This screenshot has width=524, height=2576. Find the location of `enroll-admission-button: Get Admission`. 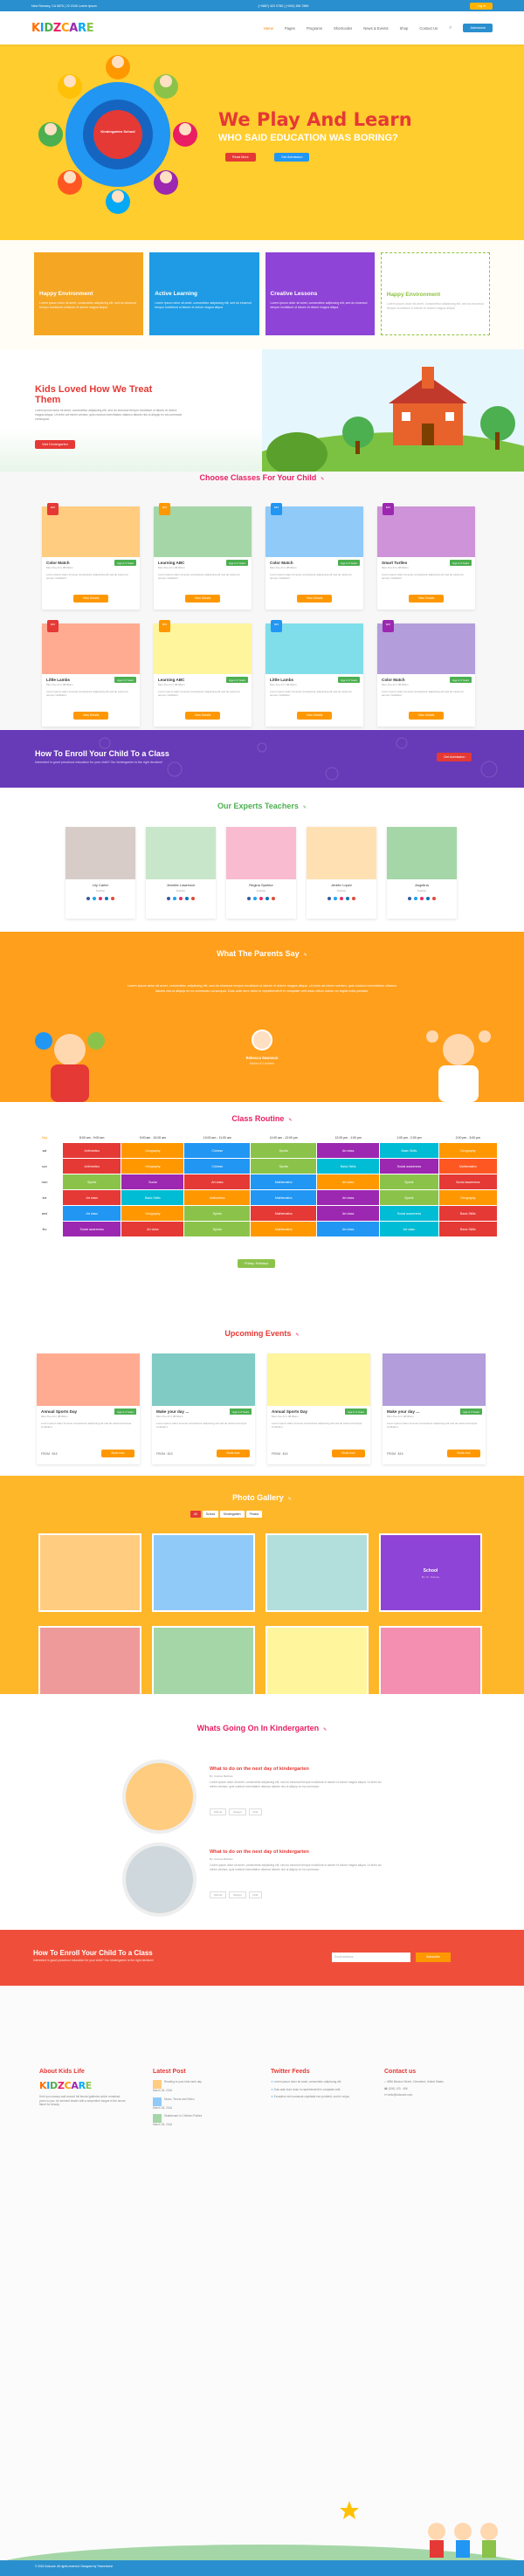

enroll-admission-button: Get Admission is located at coordinates (454, 757).